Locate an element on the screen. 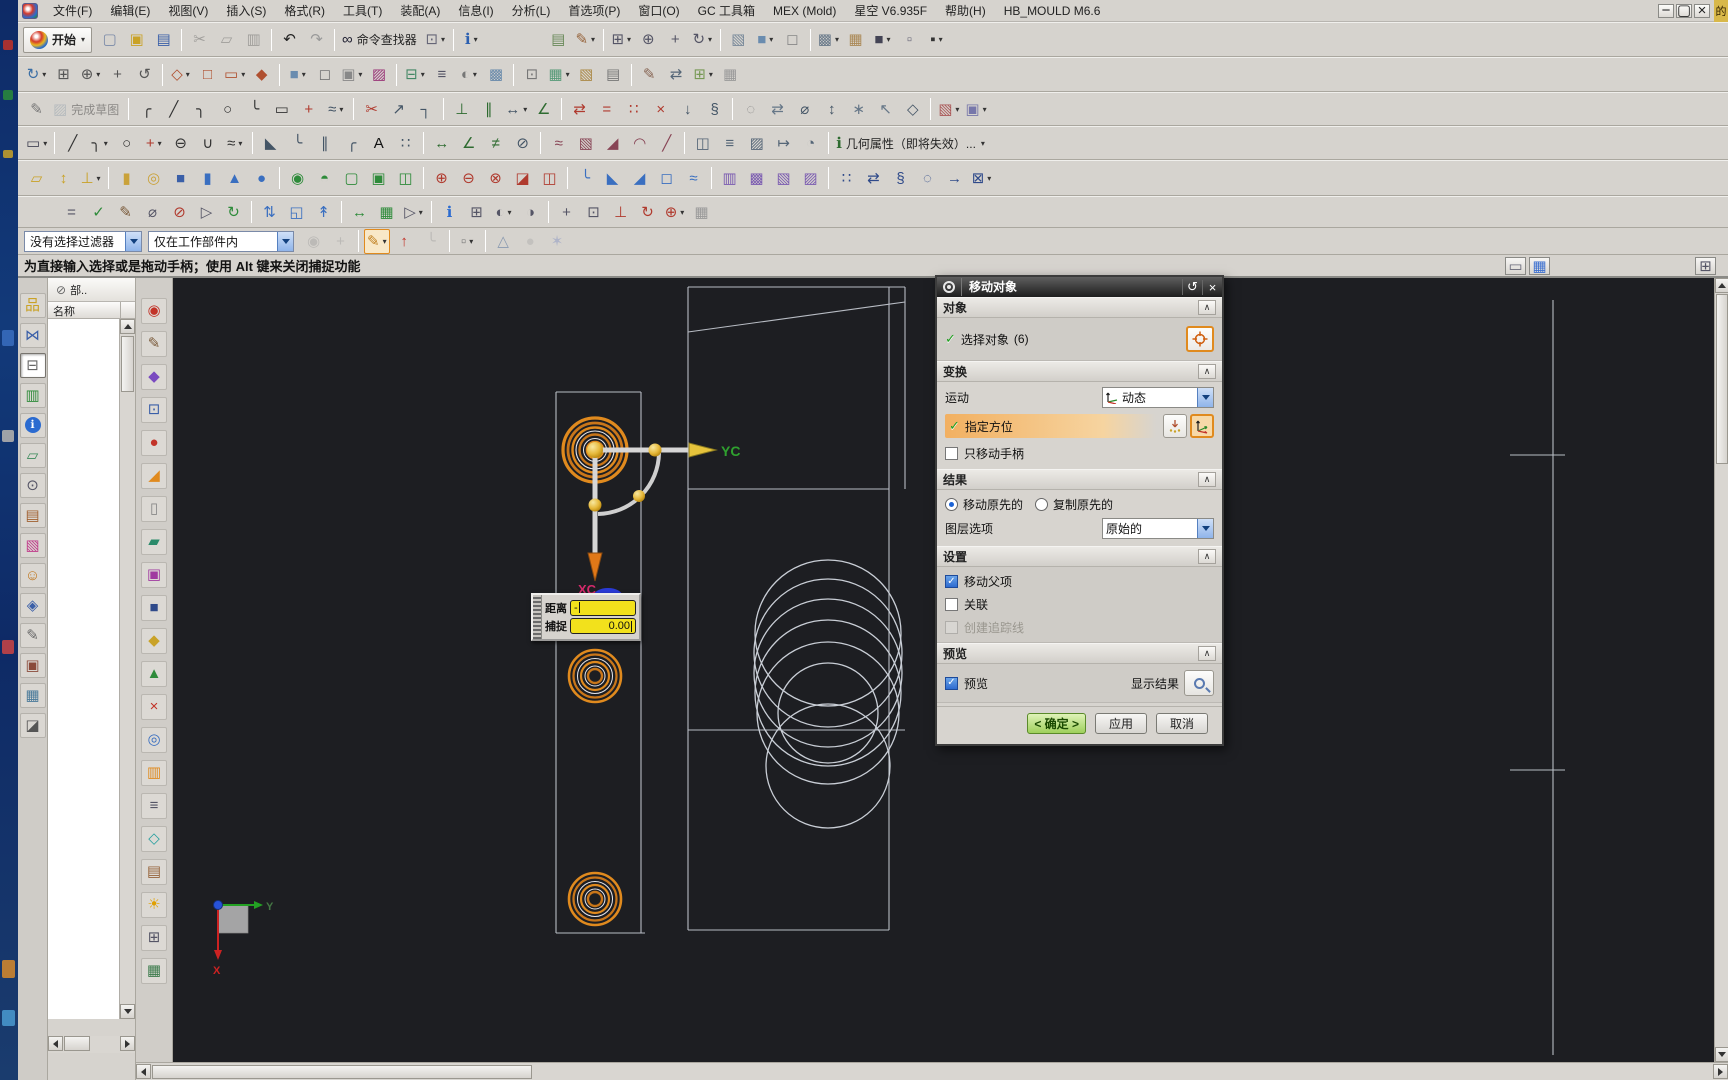  scroll-thumb is located at coordinates (342, 1071).